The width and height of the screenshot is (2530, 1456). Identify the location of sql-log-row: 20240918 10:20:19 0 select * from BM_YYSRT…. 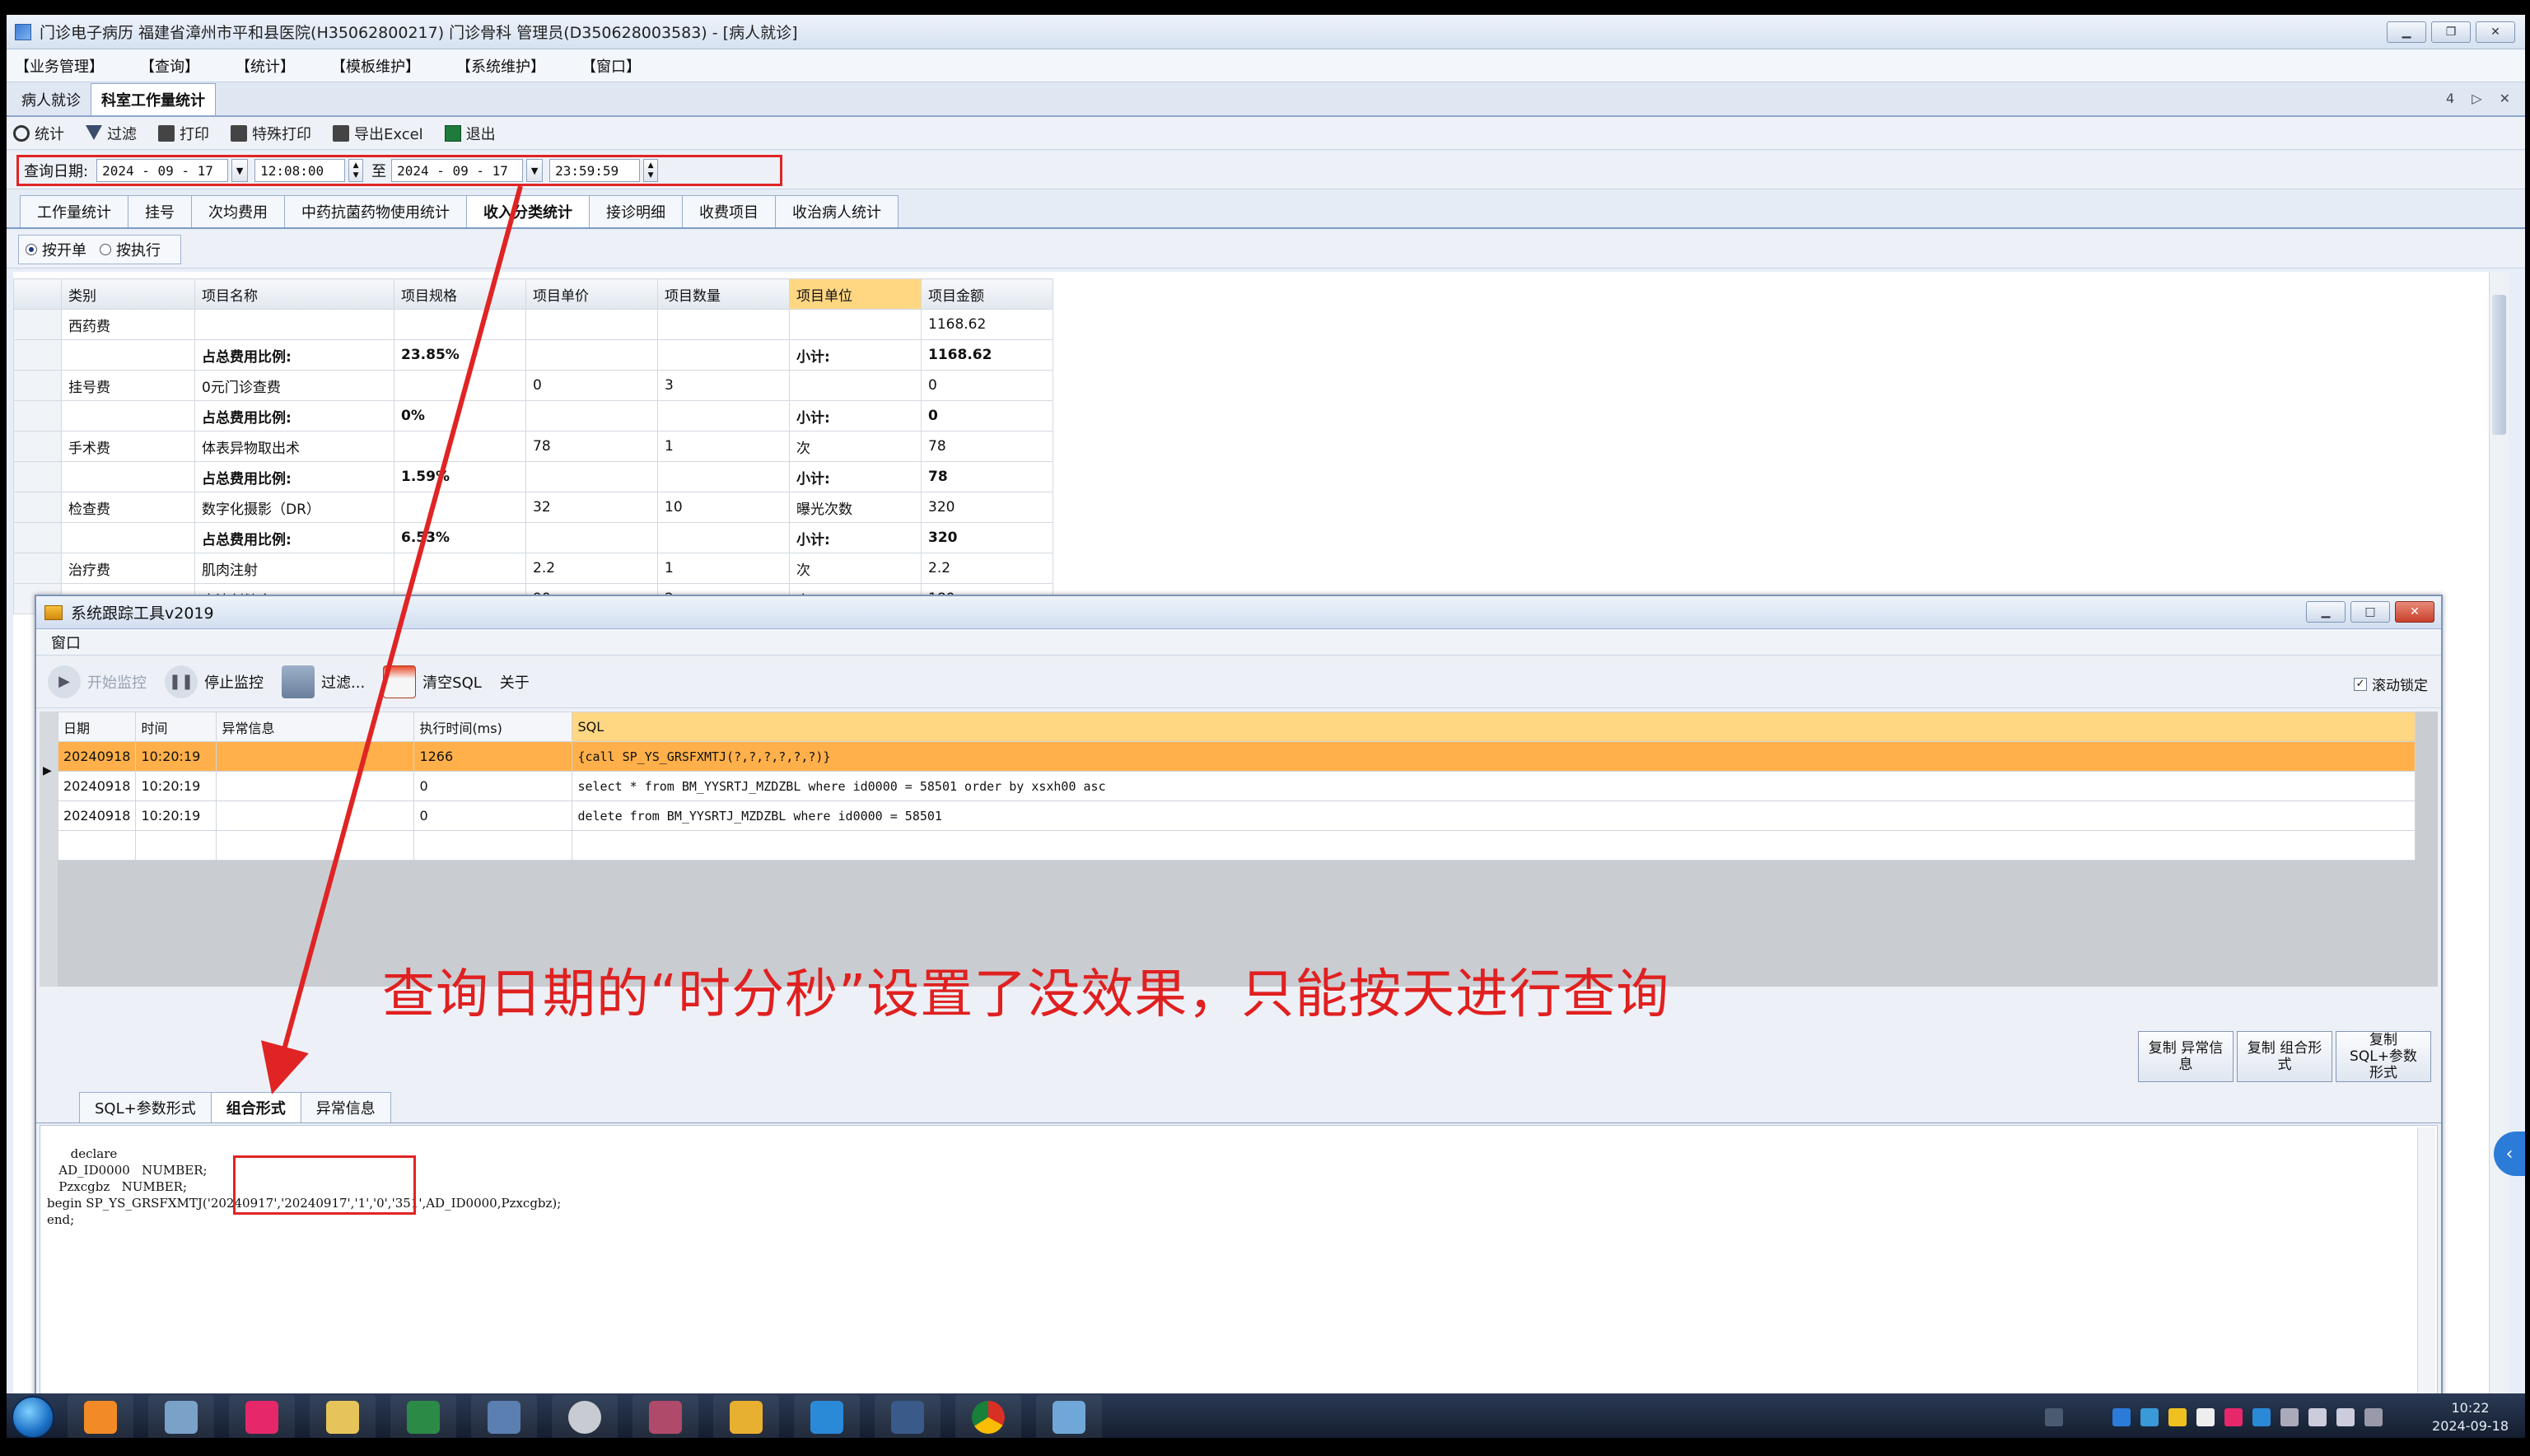
(1237, 786).